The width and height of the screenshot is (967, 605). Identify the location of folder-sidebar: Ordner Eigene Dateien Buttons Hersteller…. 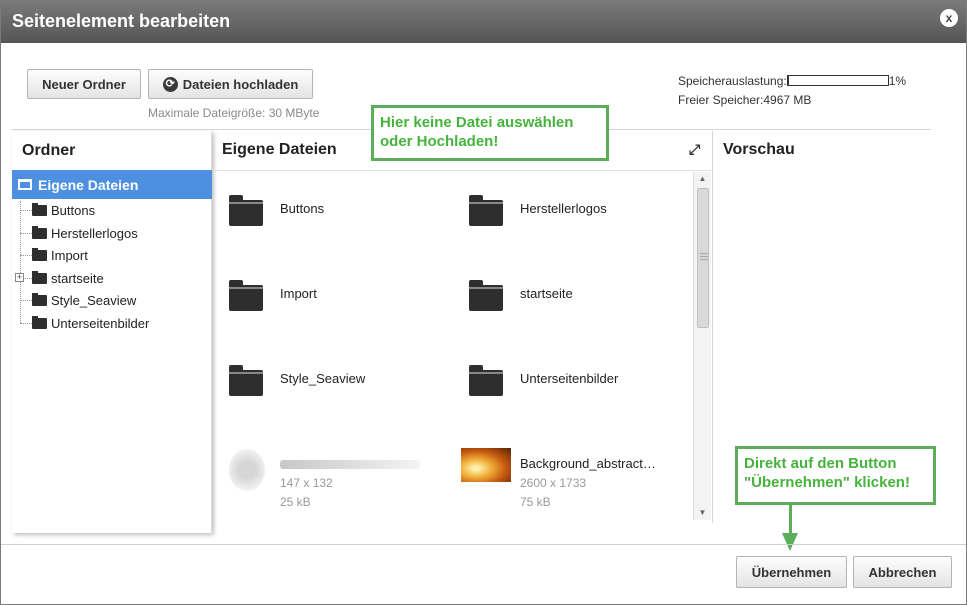
(112, 332).